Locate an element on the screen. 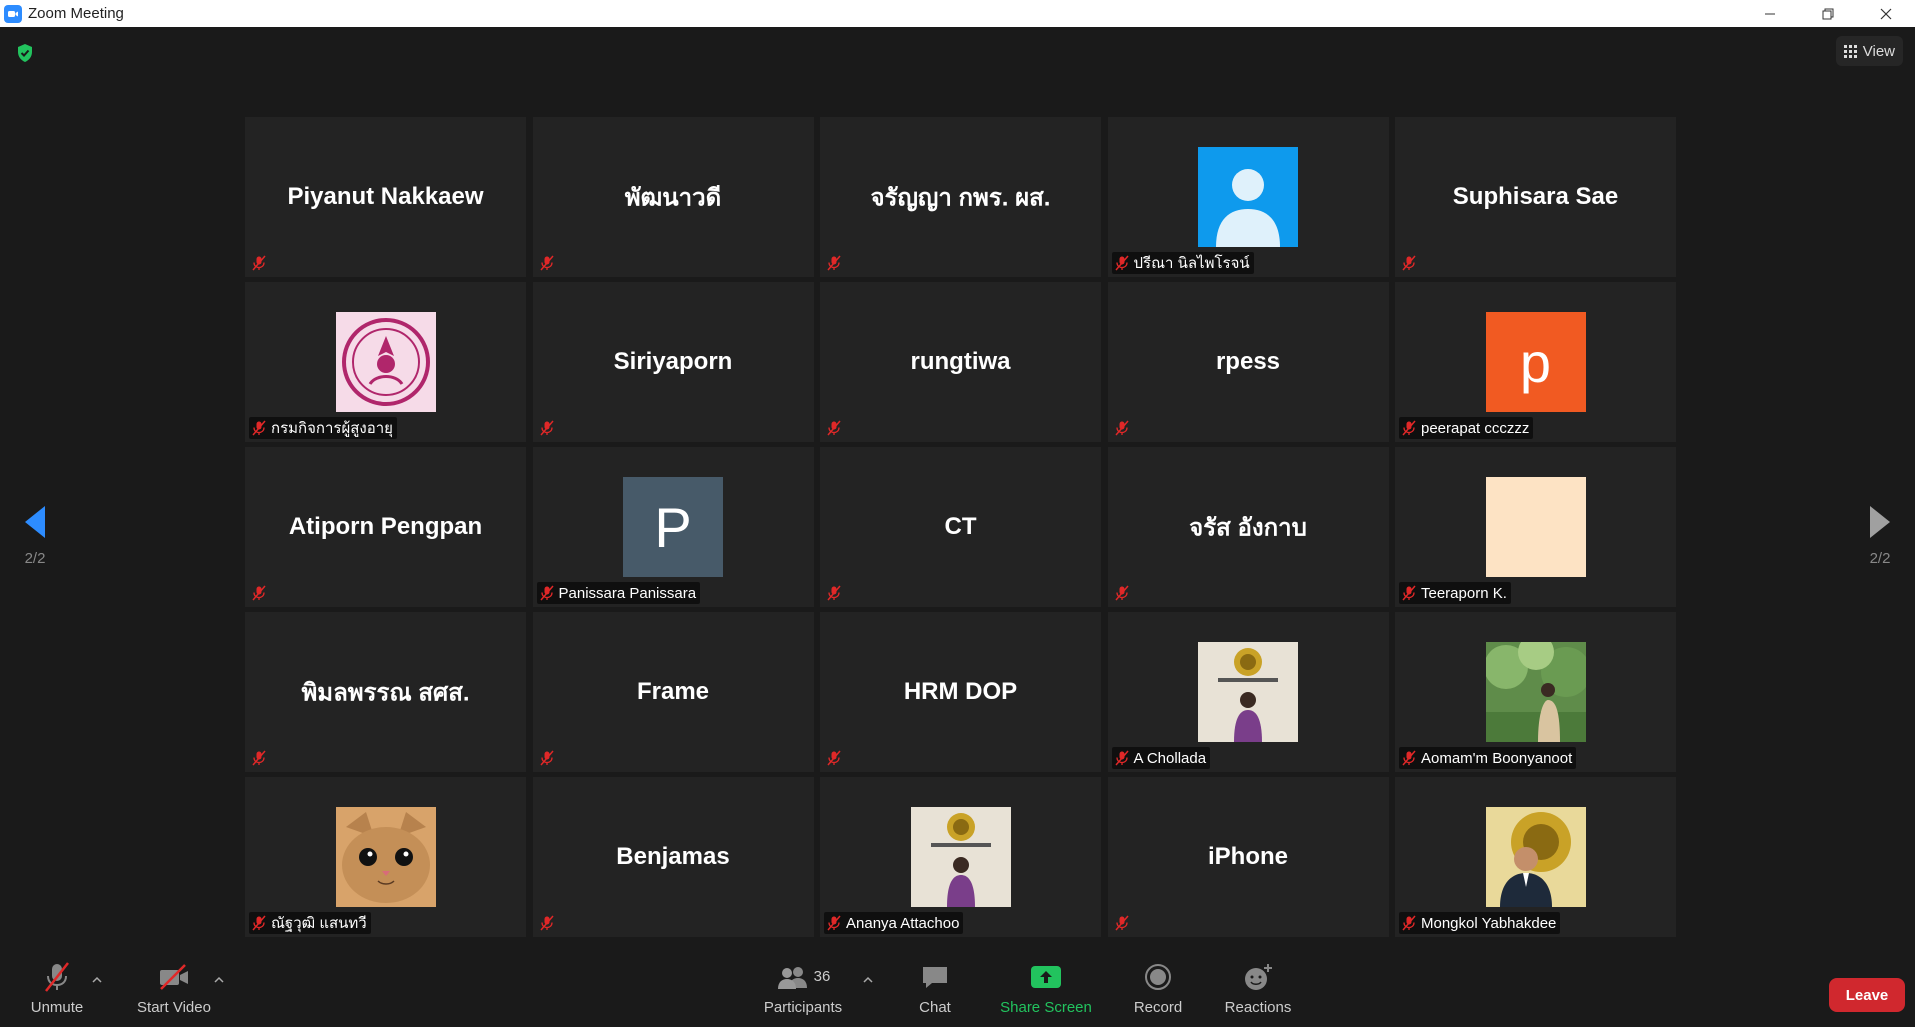 The image size is (1915, 1027). participant-tile: Suphisara Sae is located at coordinates (1535, 197).